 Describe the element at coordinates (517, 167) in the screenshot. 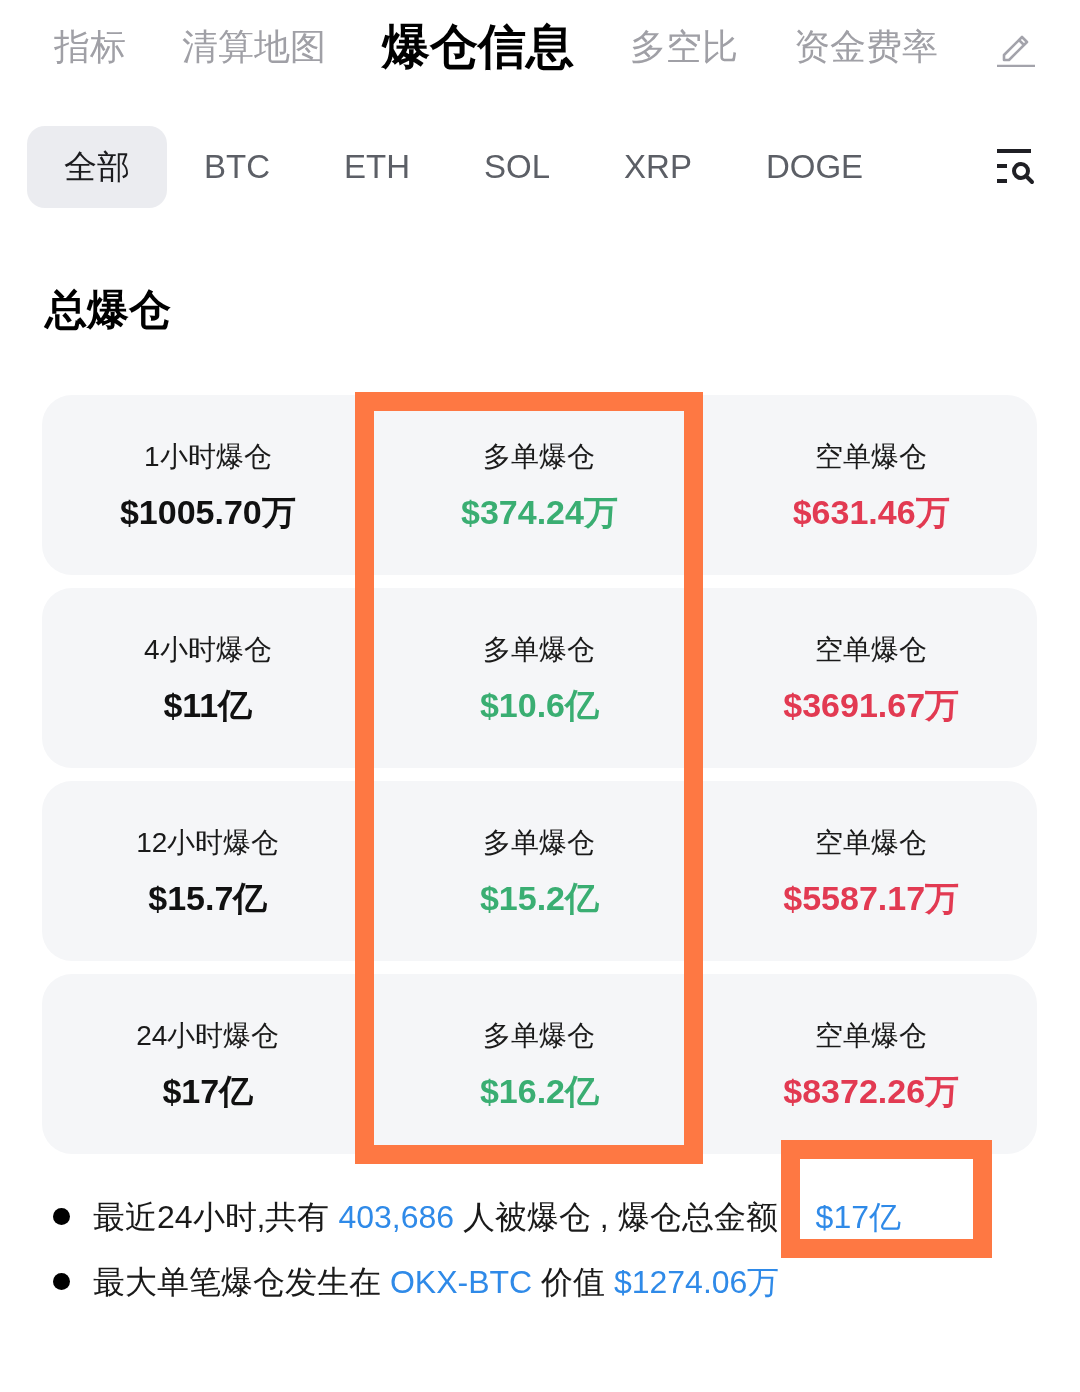

I see `coin-tab: SOL` at that location.